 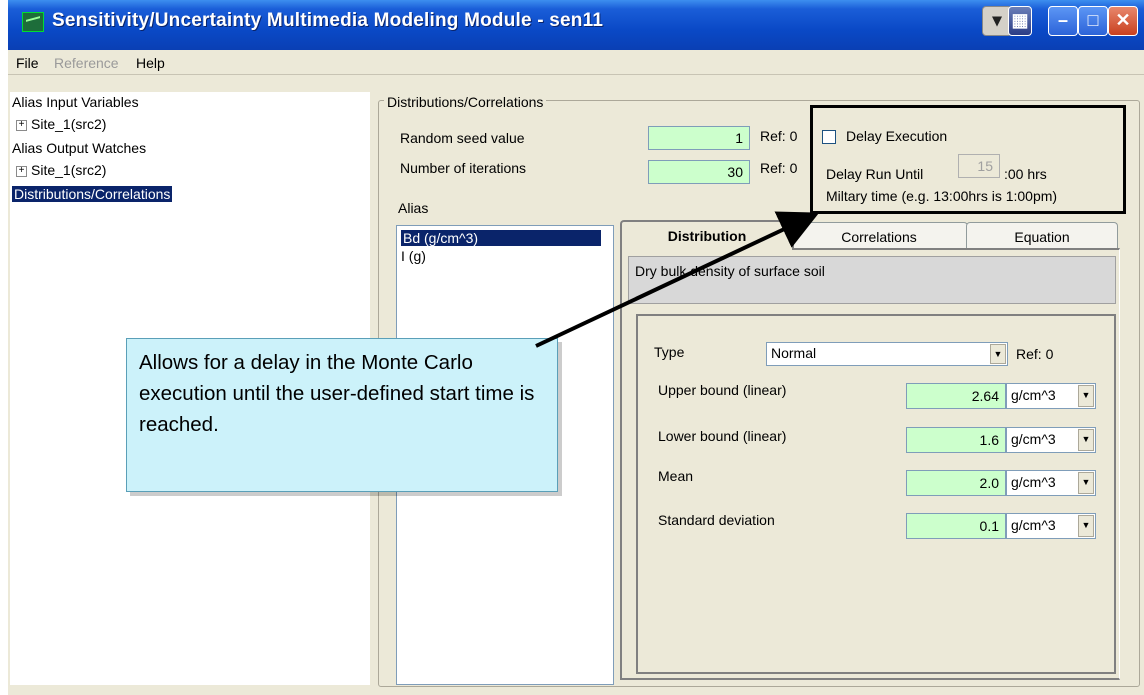 I want to click on tree-item-alias-input-variables: Alias Input Variables, so click(x=75, y=102).